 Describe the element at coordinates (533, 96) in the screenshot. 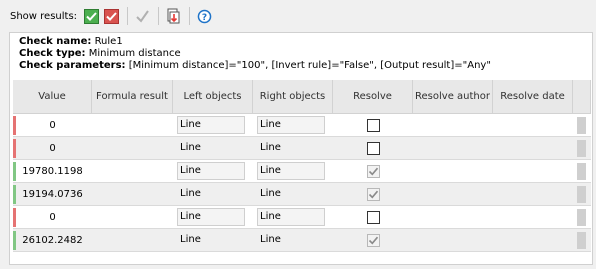

I see `column-header-resolve-date: Resolve date` at that location.